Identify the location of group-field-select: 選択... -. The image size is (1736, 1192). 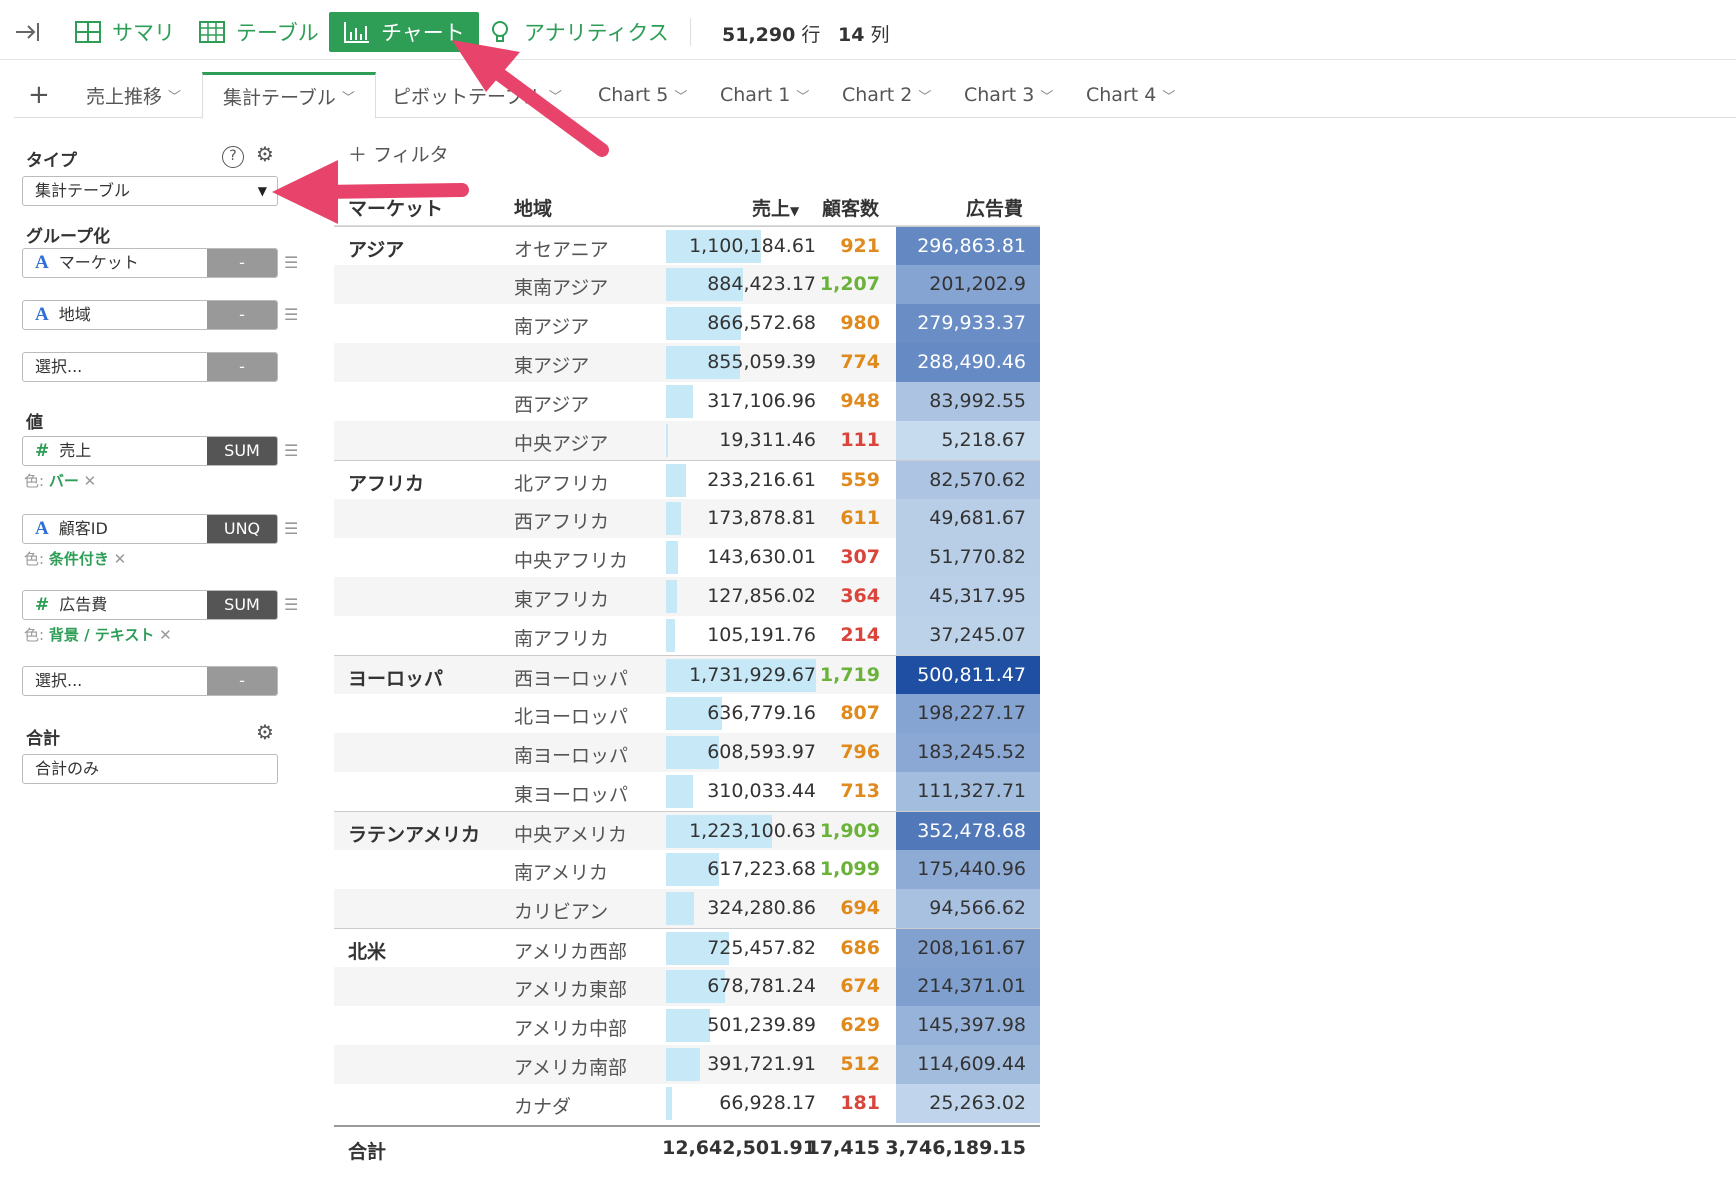
(150, 367).